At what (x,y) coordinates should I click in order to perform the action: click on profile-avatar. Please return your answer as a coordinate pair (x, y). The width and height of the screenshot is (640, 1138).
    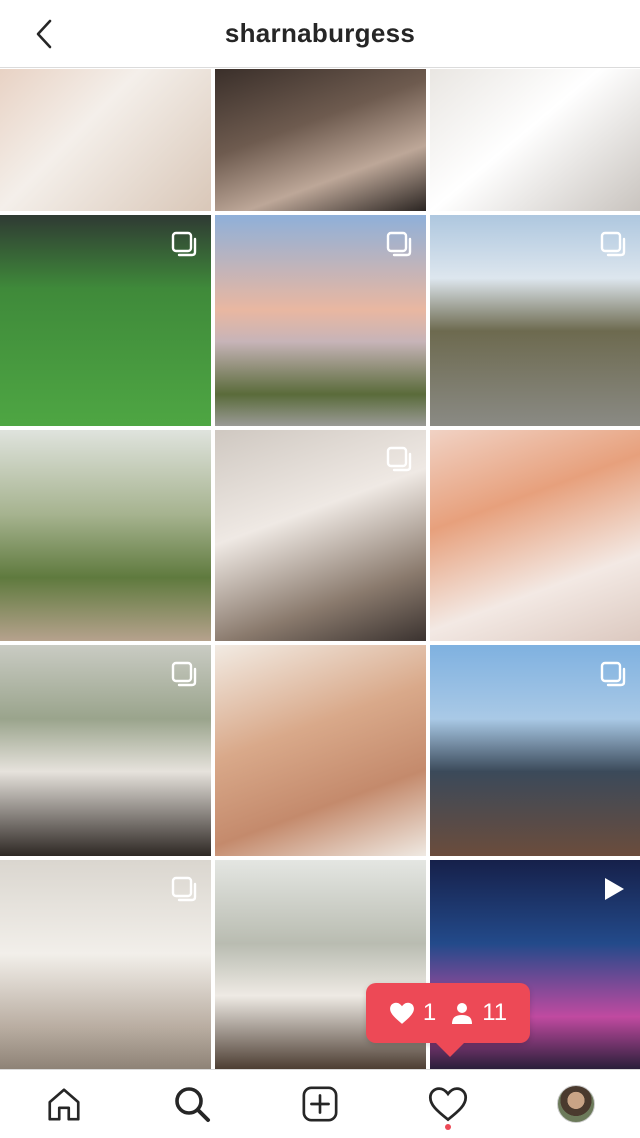
    Looking at the image, I should click on (576, 1104).